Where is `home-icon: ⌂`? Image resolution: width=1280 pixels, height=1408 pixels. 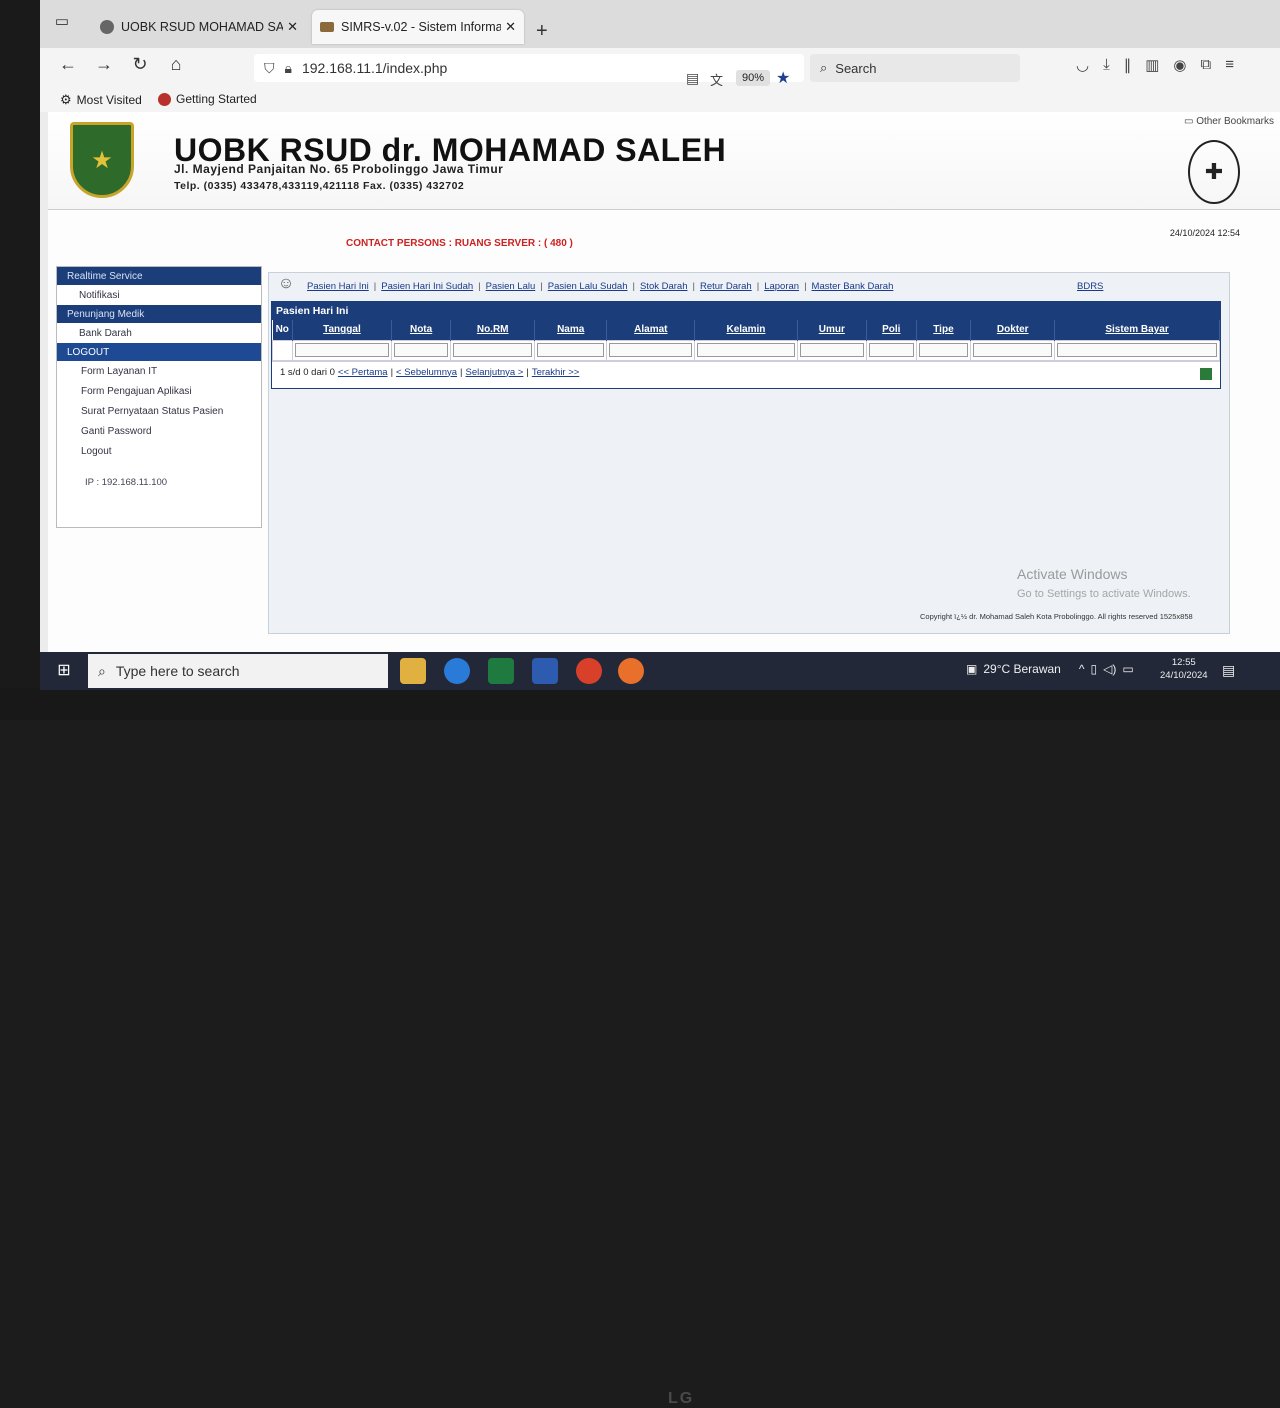 home-icon: ⌂ is located at coordinates (176, 64).